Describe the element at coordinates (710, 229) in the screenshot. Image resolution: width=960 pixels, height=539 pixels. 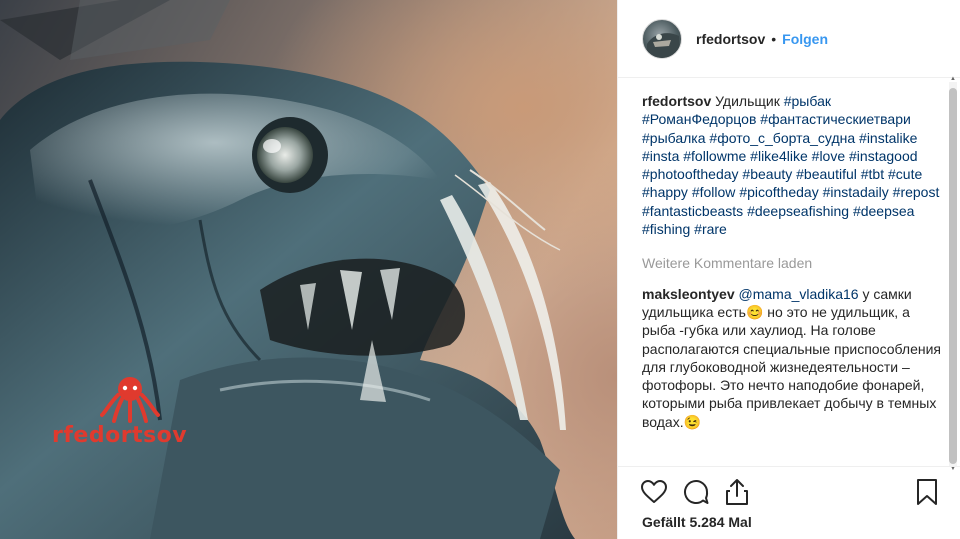
I see `hashtag-link: #rare` at that location.